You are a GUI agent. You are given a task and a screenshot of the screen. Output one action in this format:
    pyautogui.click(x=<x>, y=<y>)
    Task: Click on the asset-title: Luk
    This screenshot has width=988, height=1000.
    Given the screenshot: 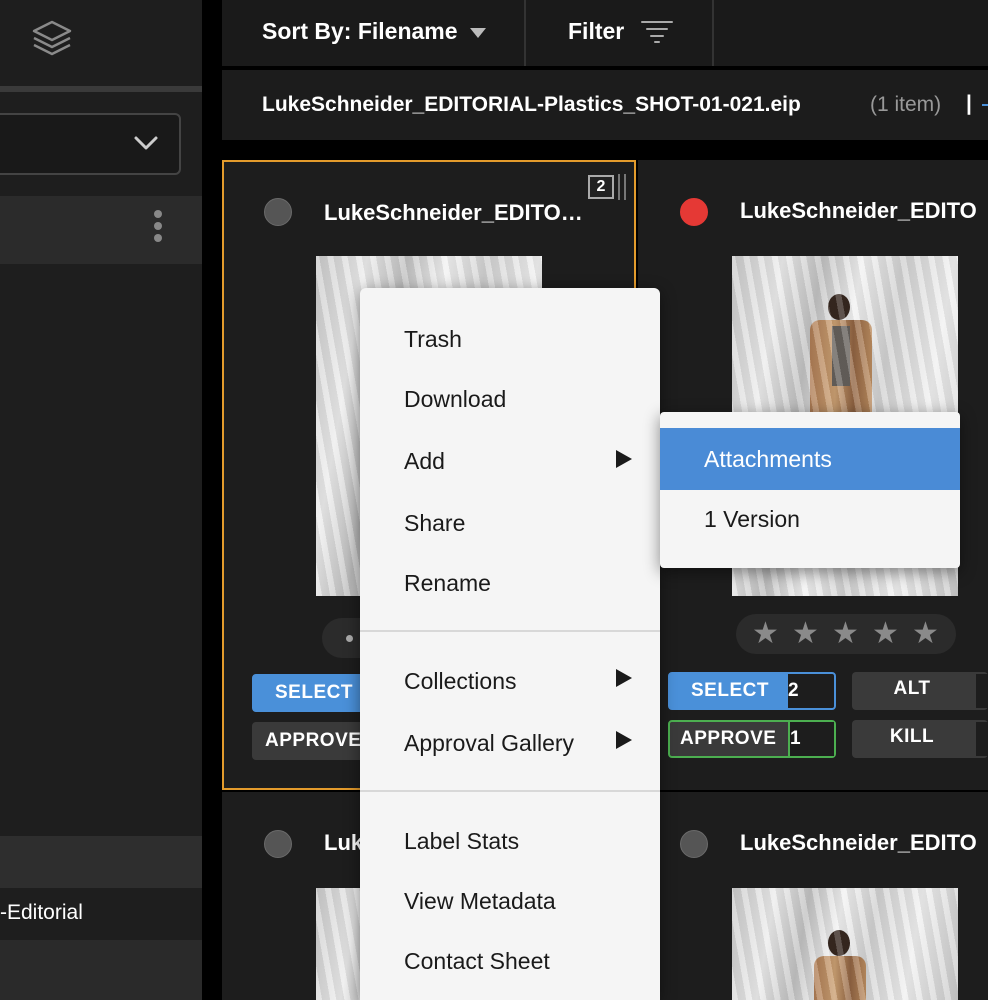 What is the action you would take?
    pyautogui.click(x=344, y=842)
    